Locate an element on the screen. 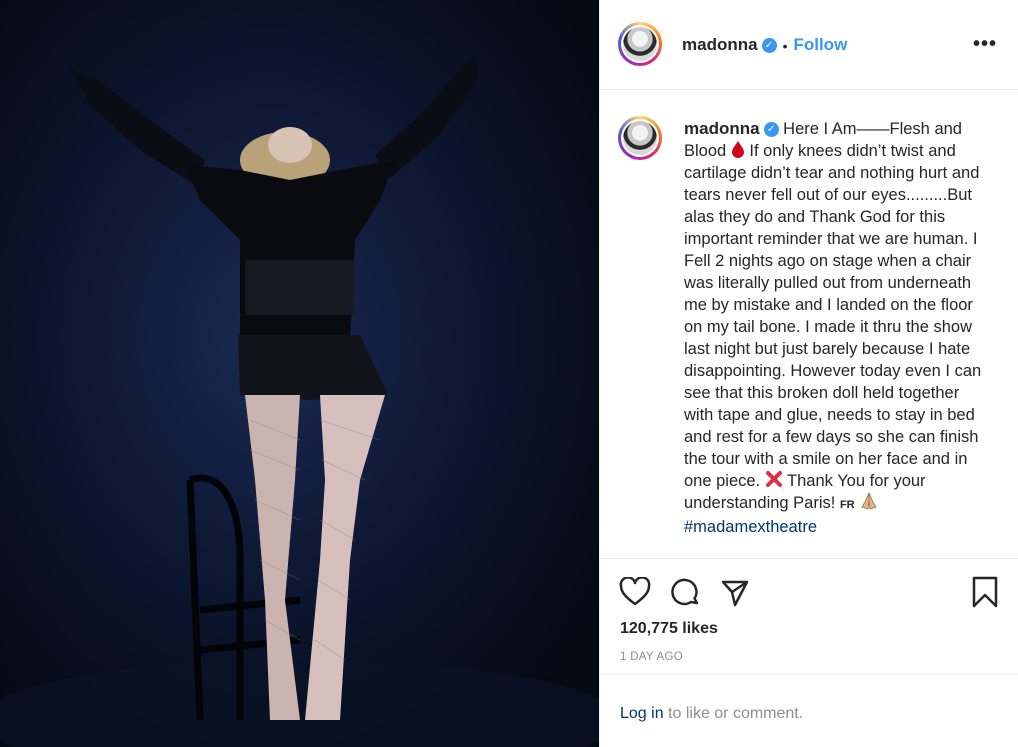 This screenshot has width=1018, height=747. hashtag-link: #madamextheatre is located at coordinates (750, 527).